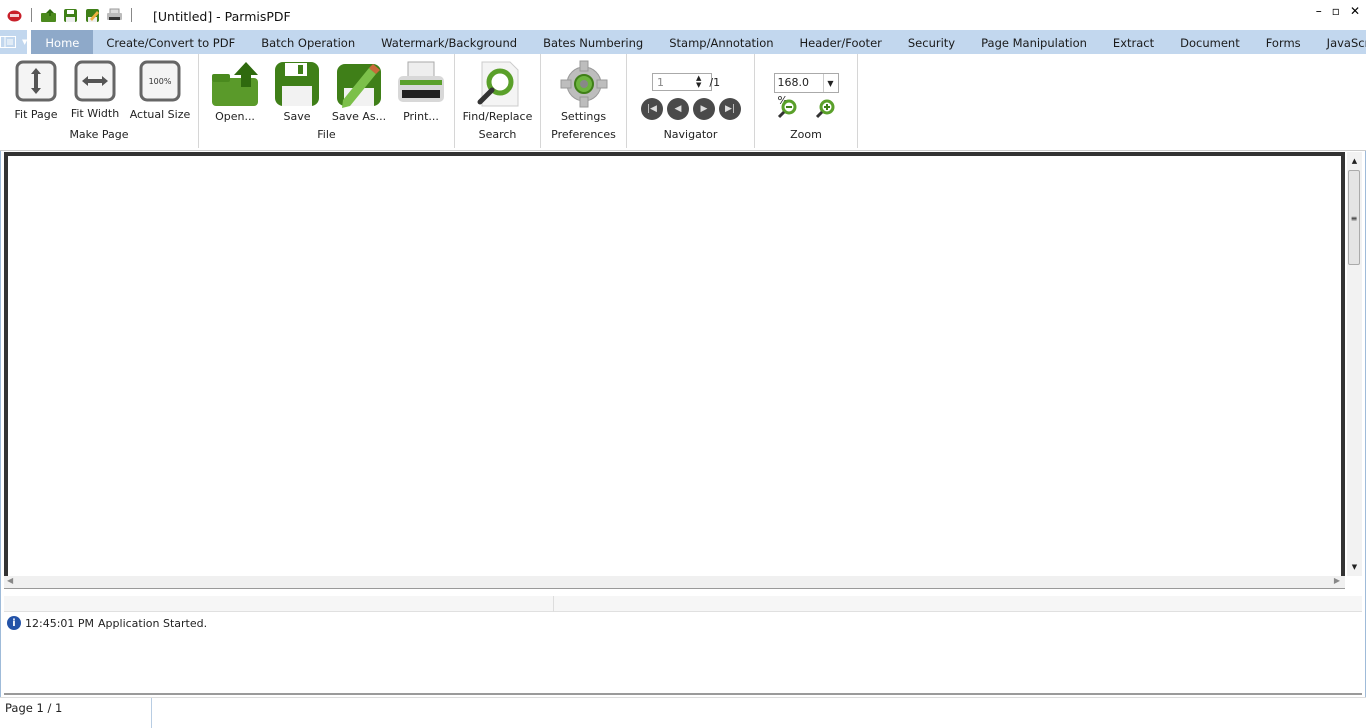  Describe the element at coordinates (1354, 161) in the screenshot. I see `scroll-up-arrow: ▲` at that location.